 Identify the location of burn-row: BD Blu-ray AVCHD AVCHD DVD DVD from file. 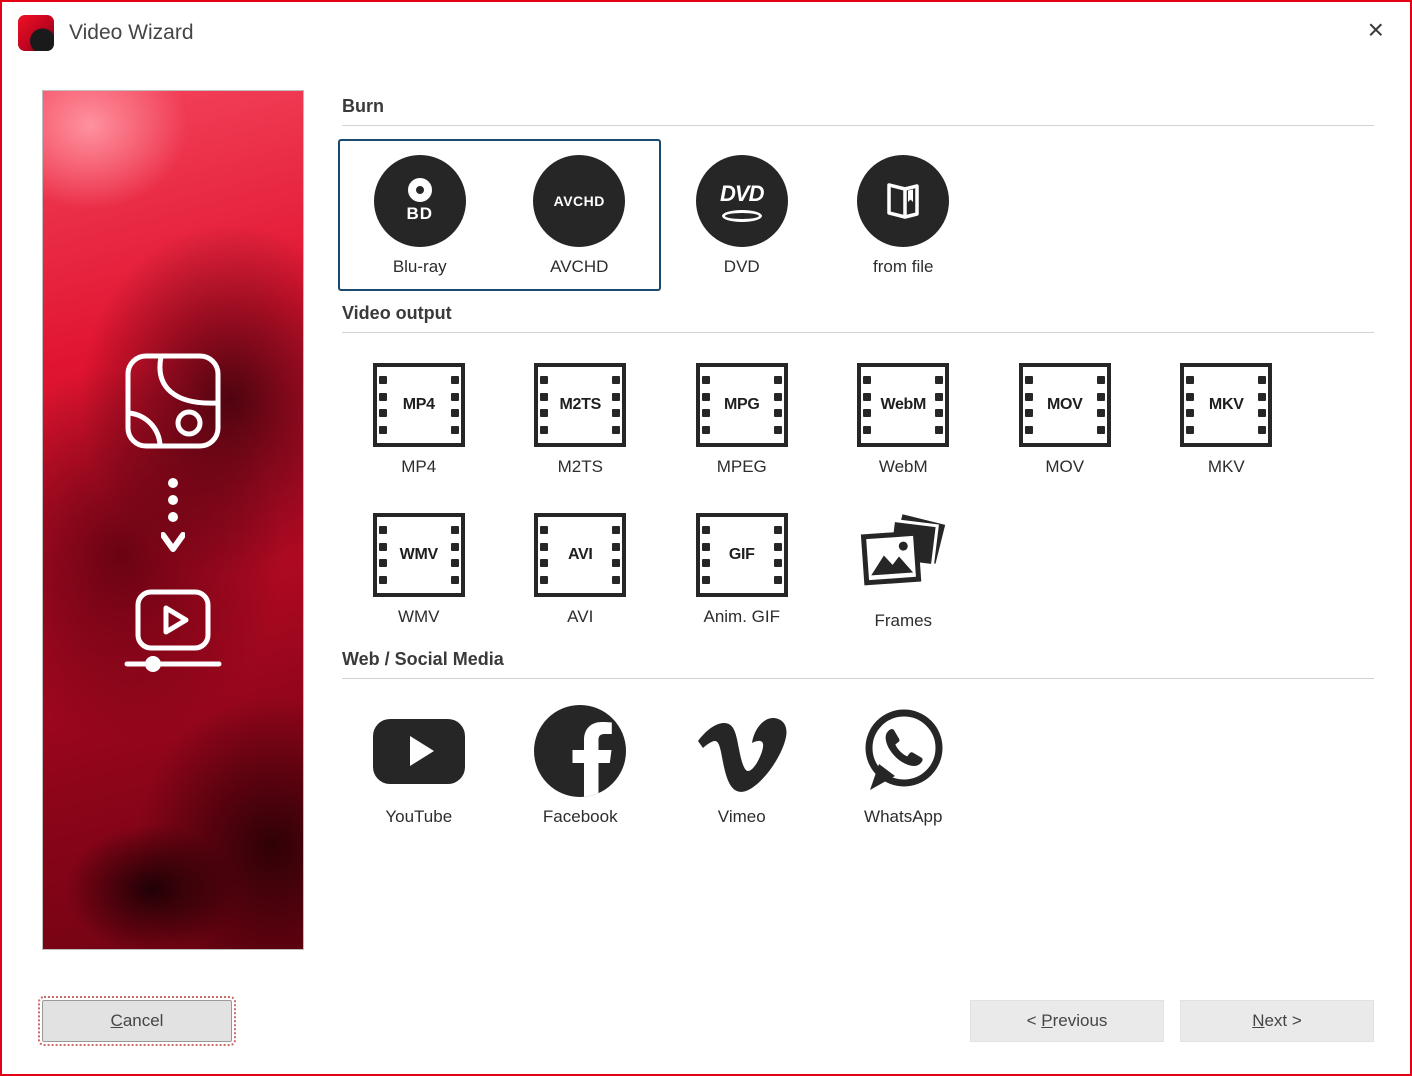
(856, 215).